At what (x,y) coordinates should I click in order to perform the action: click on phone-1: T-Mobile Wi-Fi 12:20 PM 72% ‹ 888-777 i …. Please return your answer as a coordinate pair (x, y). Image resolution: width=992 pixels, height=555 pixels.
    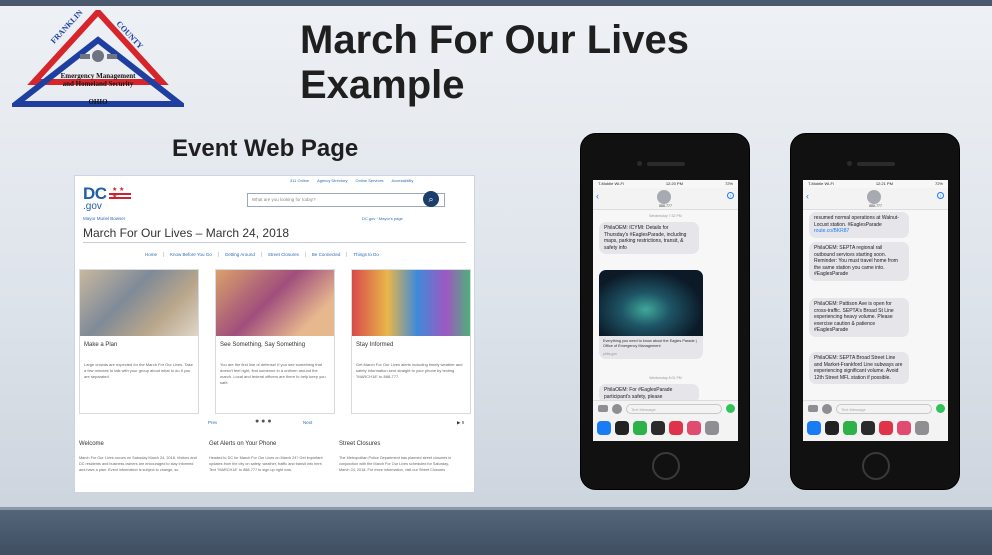
    Looking at the image, I should click on (665, 311).